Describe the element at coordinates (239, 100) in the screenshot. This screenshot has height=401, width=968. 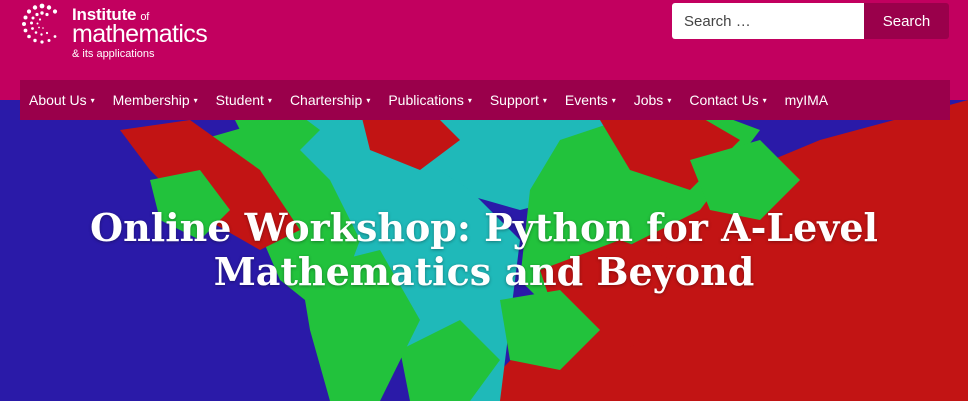
I see `nav-item-label: Student` at that location.